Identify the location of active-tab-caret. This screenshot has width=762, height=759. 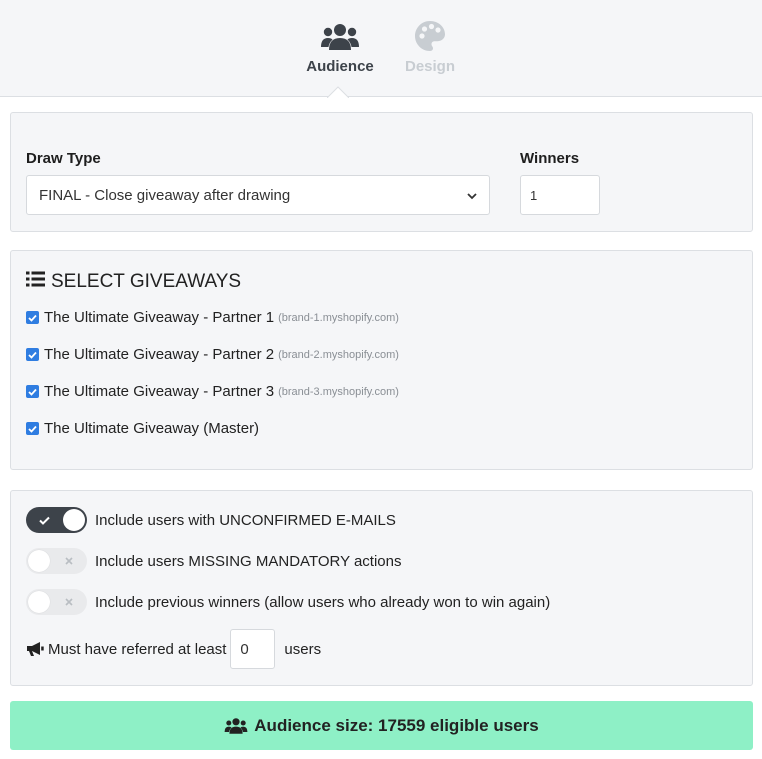
(338, 92).